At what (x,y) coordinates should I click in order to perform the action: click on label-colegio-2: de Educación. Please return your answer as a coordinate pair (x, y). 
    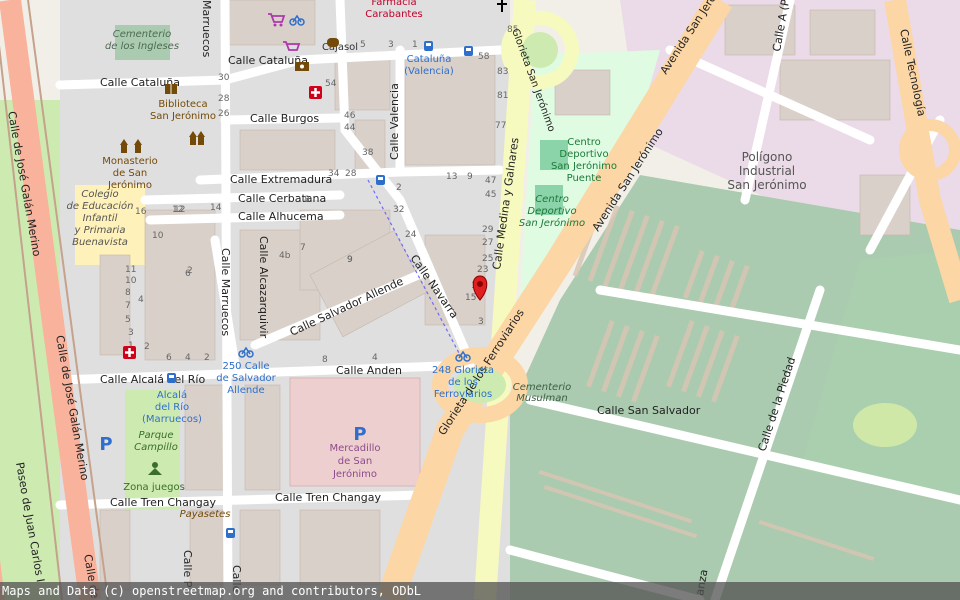
    Looking at the image, I should click on (99, 206).